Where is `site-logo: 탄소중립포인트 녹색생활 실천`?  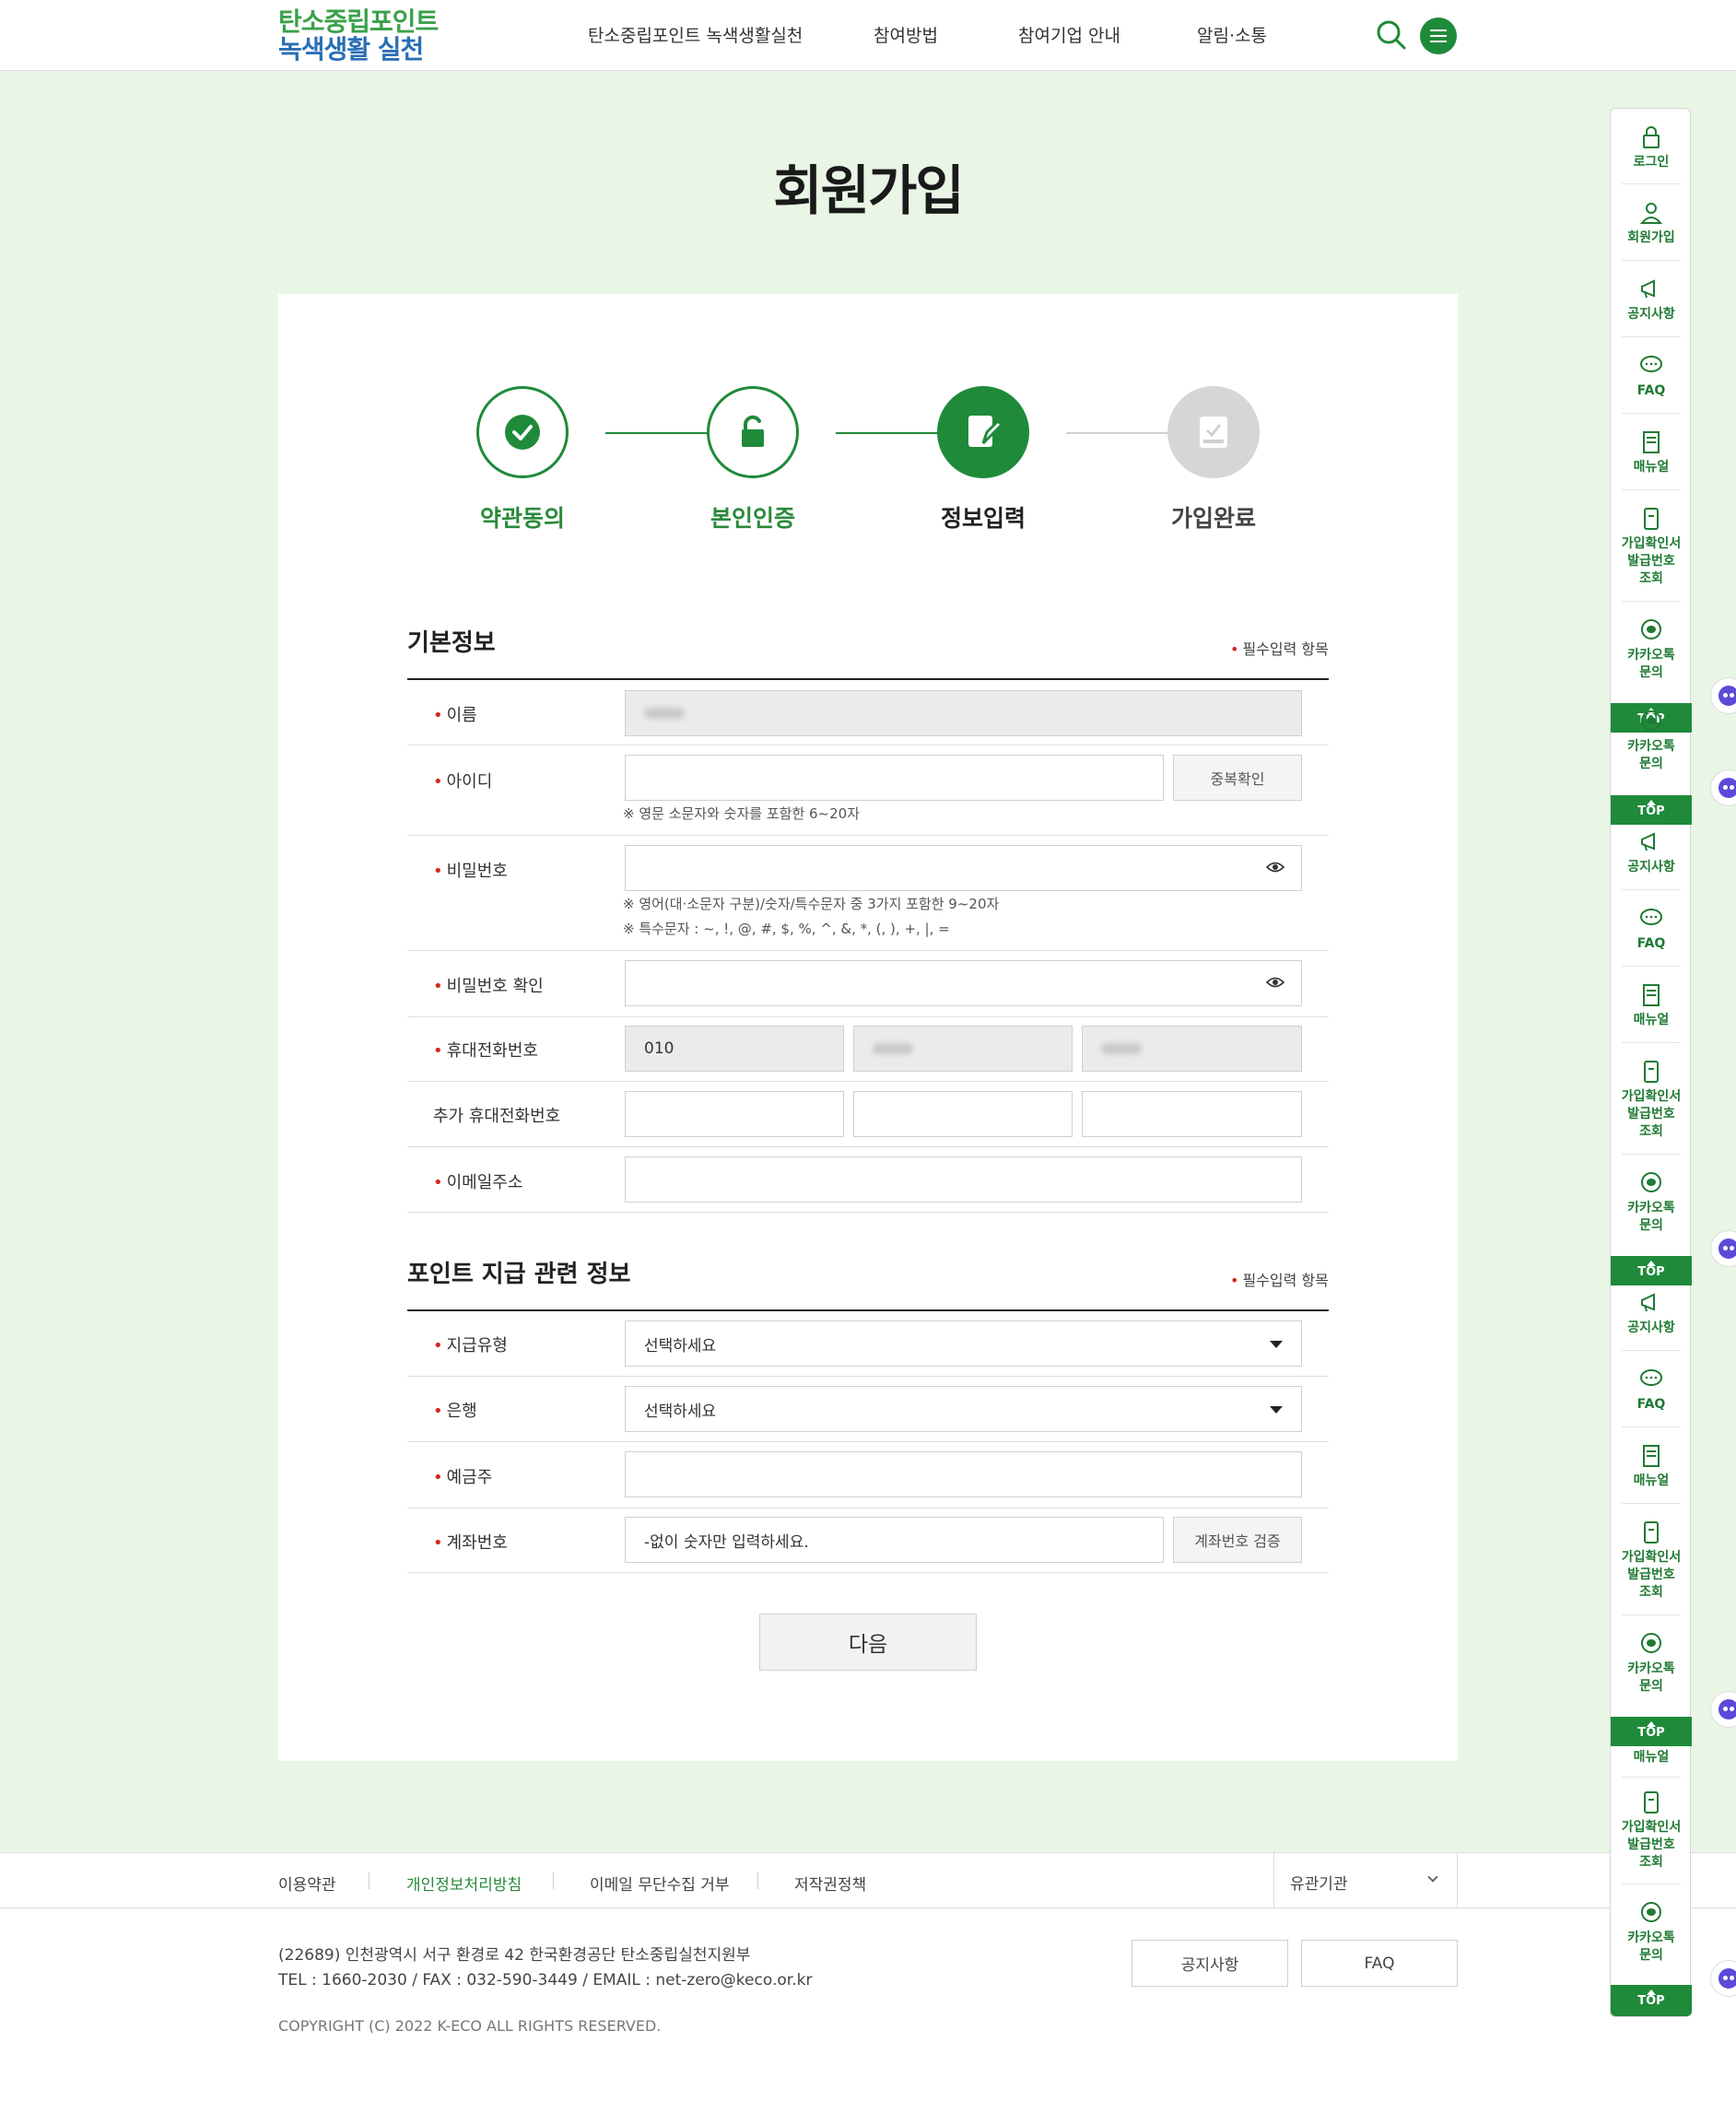
site-logo: 탄소중립포인트 녹색생활 실천 is located at coordinates (358, 35).